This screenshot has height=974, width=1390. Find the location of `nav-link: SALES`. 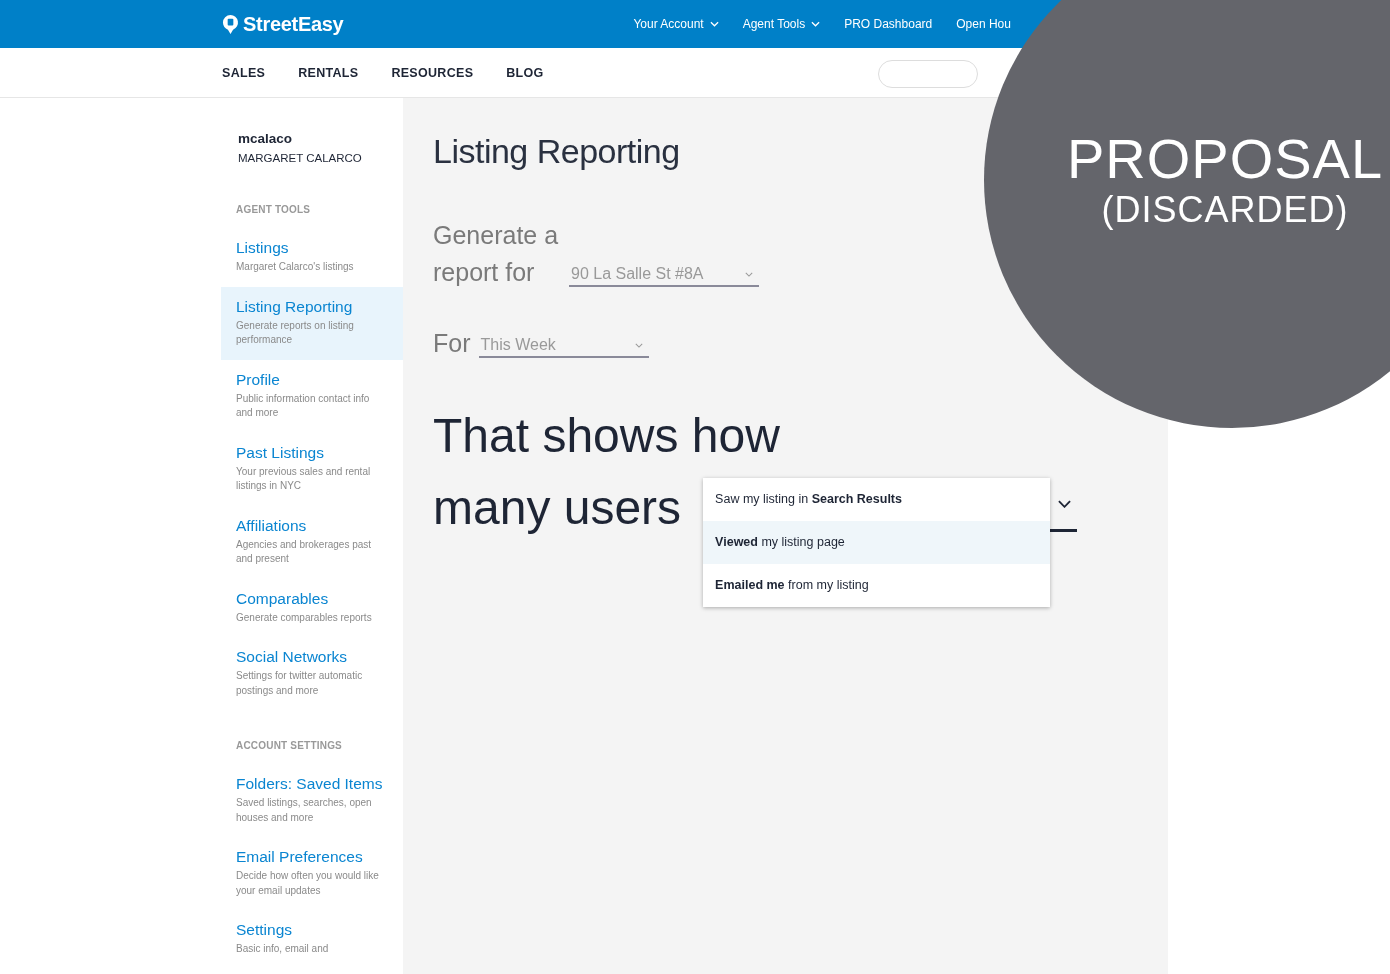

nav-link: SALES is located at coordinates (244, 72).